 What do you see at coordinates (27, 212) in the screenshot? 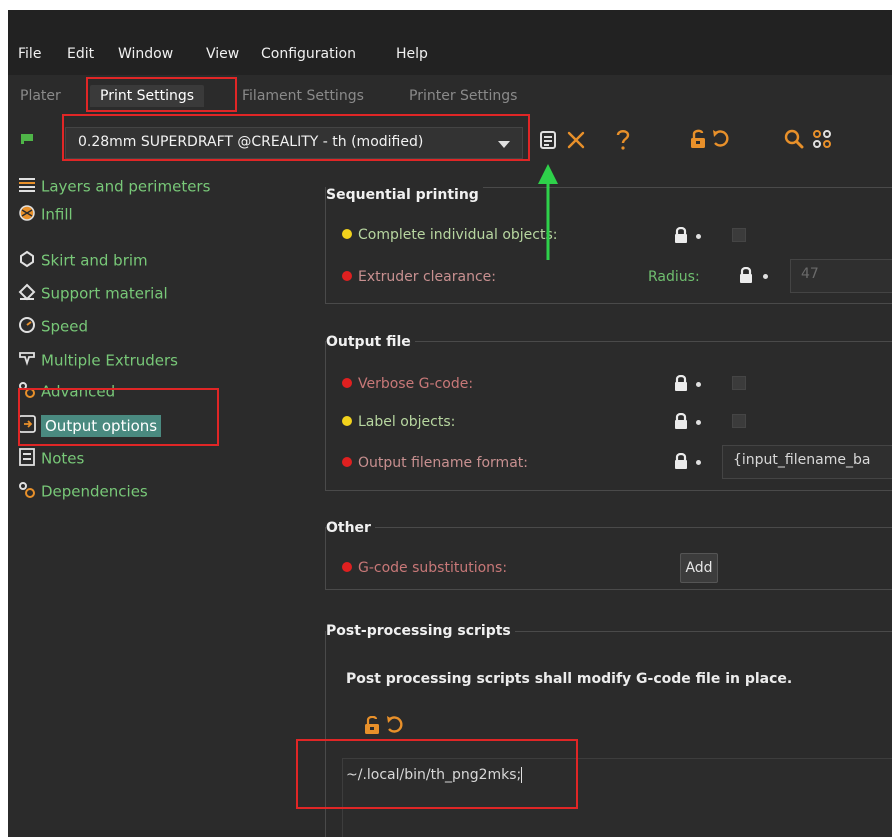
I see `infill-icon` at bounding box center [27, 212].